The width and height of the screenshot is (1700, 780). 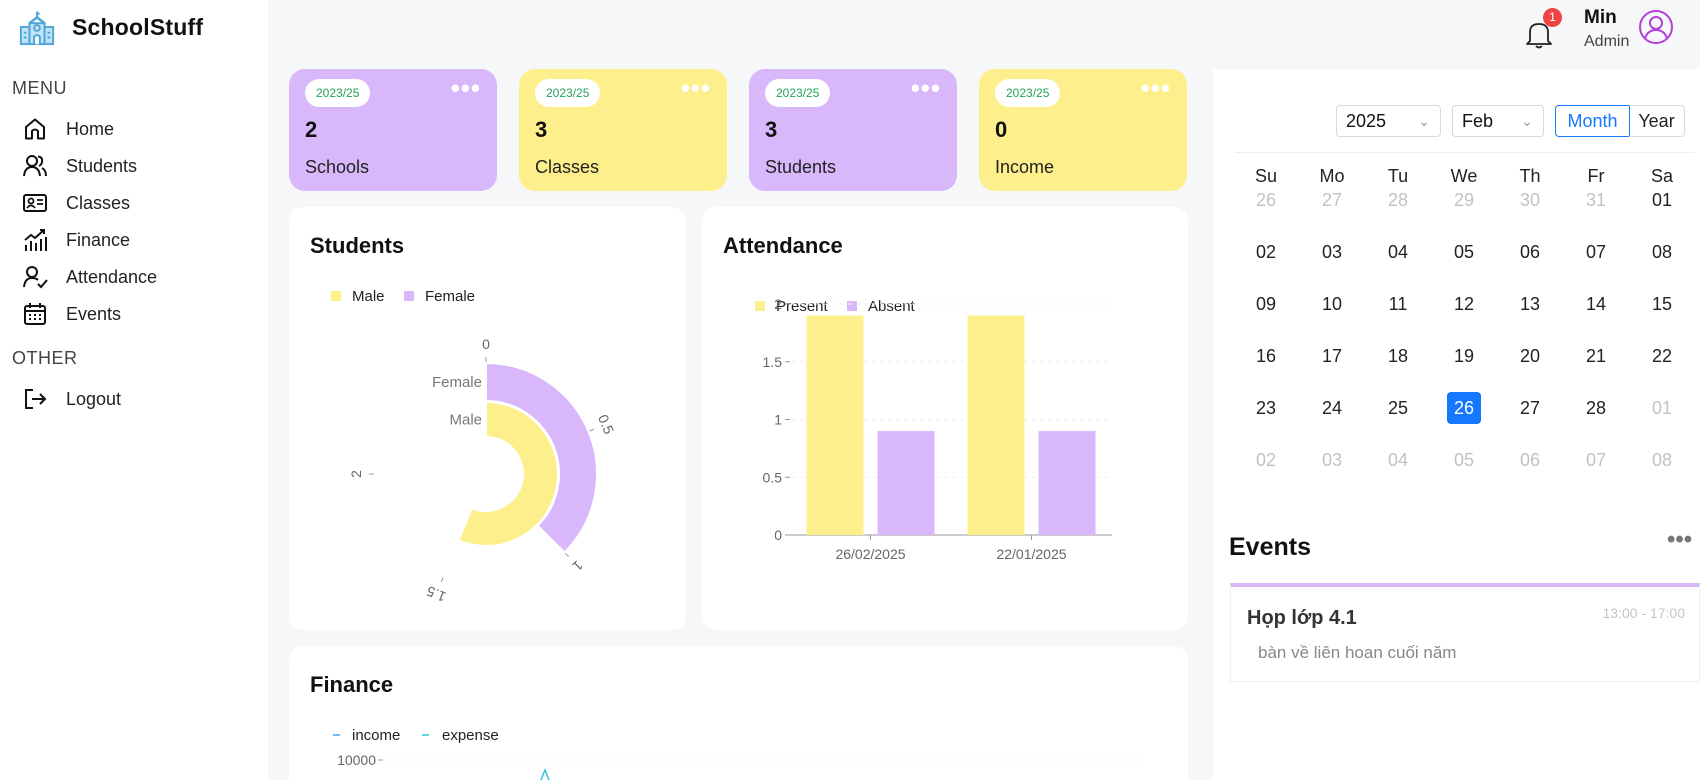 I want to click on sidebar-item-logout: Logout, so click(x=71, y=399).